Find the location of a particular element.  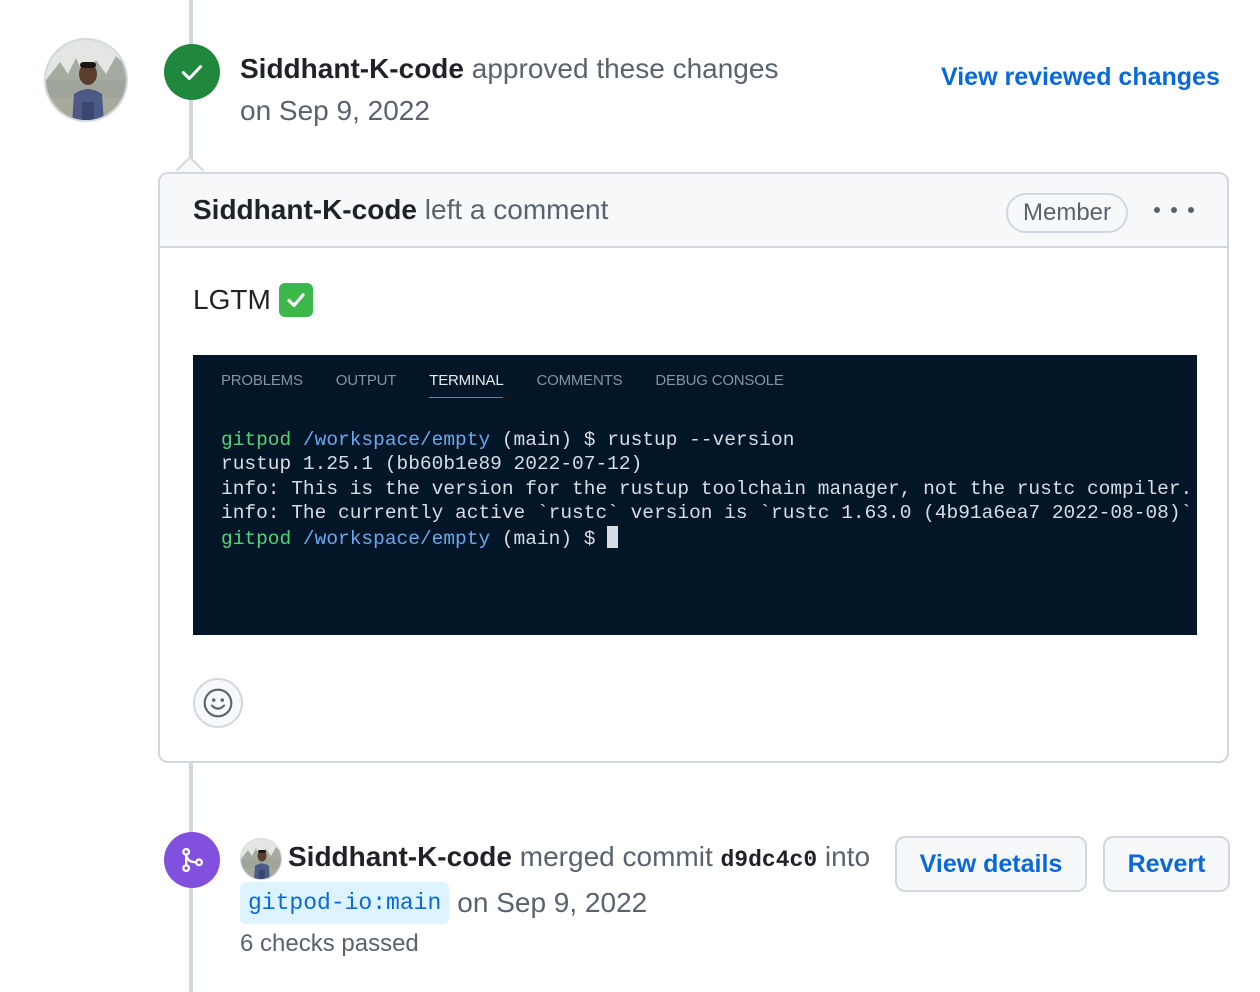

comment-header-text: Siddhant-K-code left a comment is located at coordinates (400, 210).